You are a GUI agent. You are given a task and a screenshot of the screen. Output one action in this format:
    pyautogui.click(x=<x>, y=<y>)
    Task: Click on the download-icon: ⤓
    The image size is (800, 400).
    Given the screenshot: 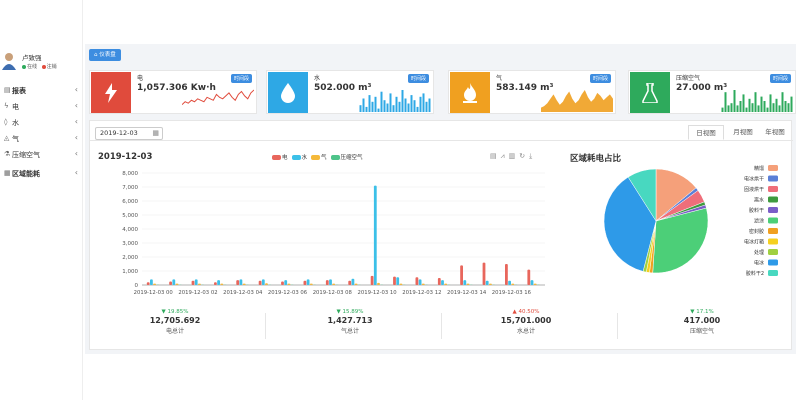 What is the action you would take?
    pyautogui.click(x=532, y=156)
    